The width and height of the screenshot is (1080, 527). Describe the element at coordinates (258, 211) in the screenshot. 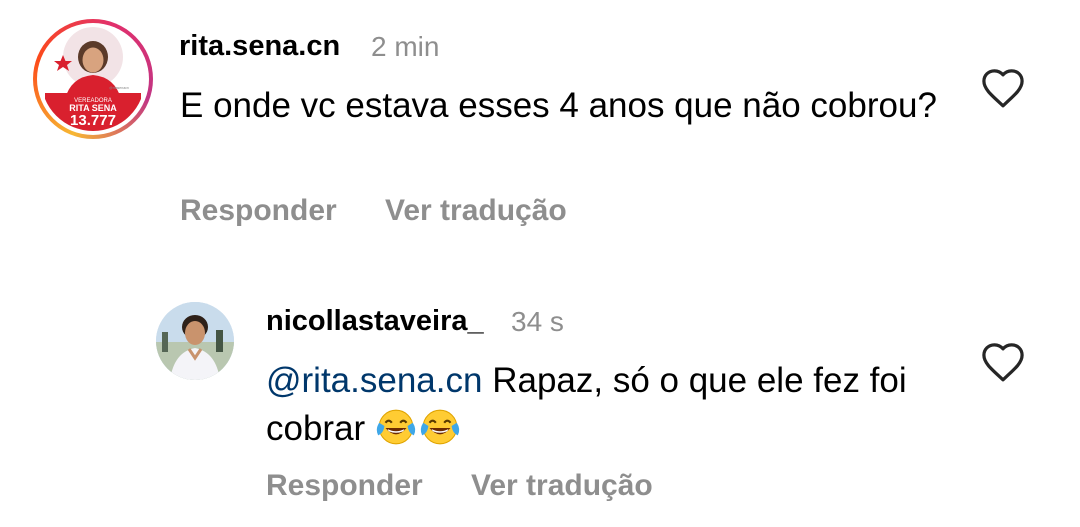

I see `reply-button: Responder` at that location.